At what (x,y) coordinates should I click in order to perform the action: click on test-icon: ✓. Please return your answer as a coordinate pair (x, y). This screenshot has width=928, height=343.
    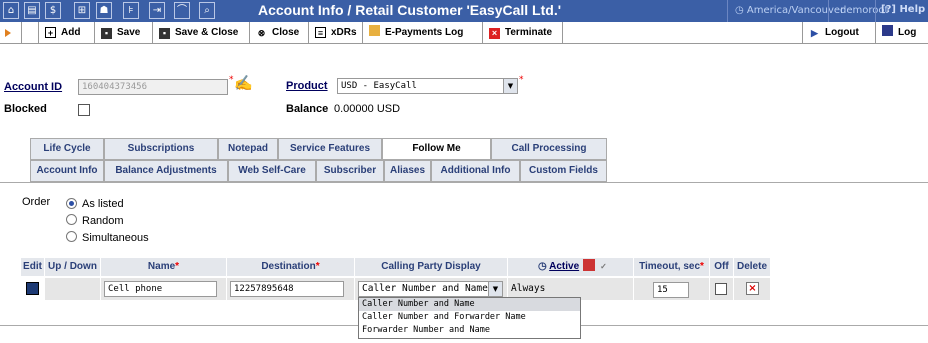
    Looking at the image, I should click on (603, 266).